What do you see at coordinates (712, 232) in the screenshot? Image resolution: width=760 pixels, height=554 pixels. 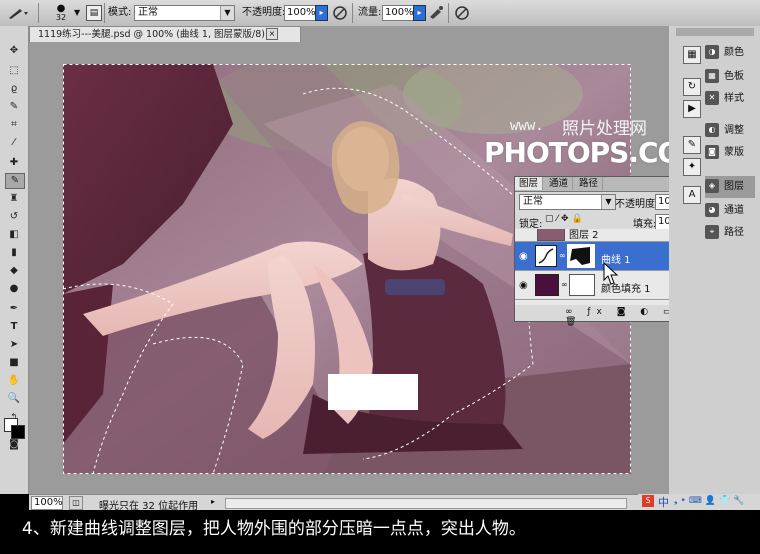 I see `paths-icon: ⌖` at bounding box center [712, 232].